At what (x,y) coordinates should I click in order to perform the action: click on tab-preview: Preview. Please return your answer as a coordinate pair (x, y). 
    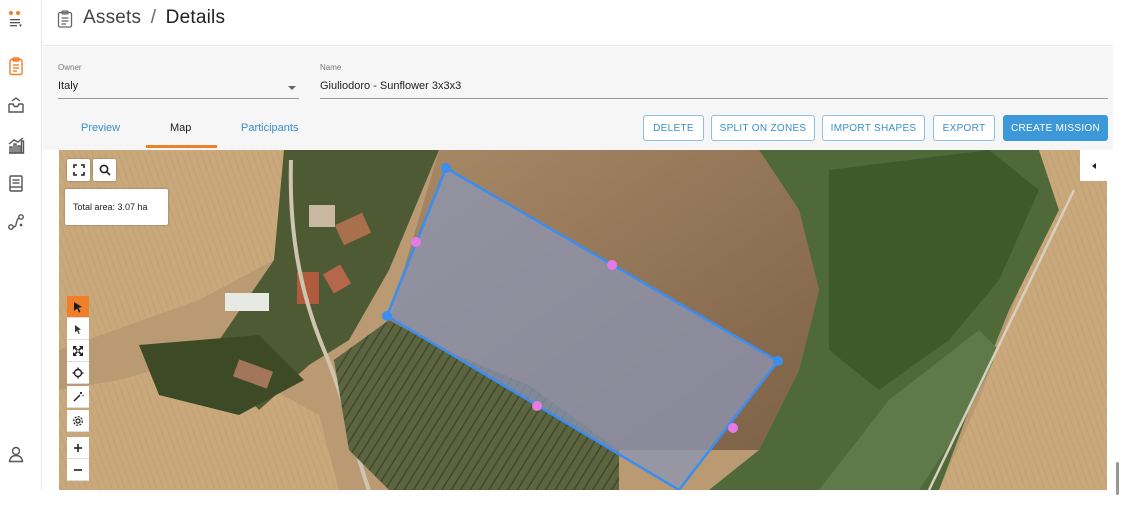
    Looking at the image, I should click on (100, 128).